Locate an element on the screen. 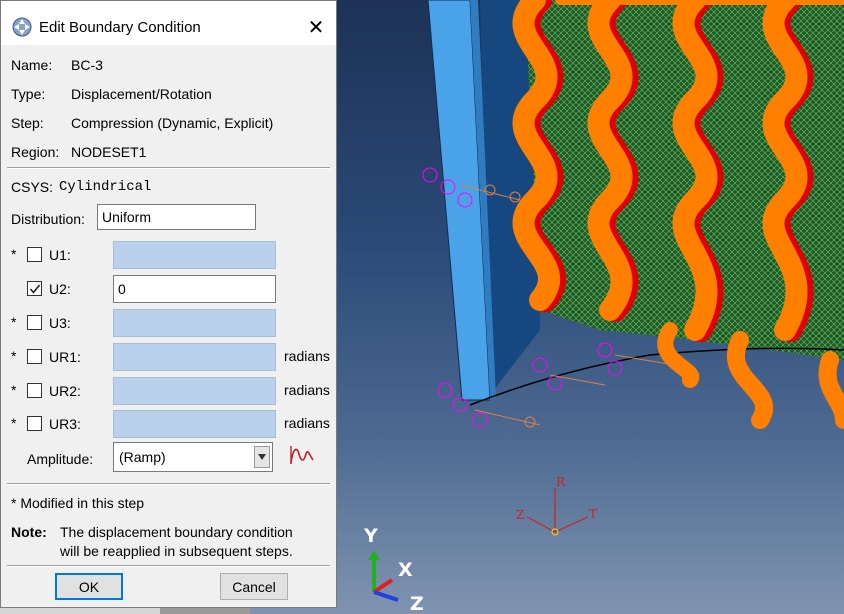 The height and width of the screenshot is (614, 844). dof-field-ur1 is located at coordinates (194, 357).